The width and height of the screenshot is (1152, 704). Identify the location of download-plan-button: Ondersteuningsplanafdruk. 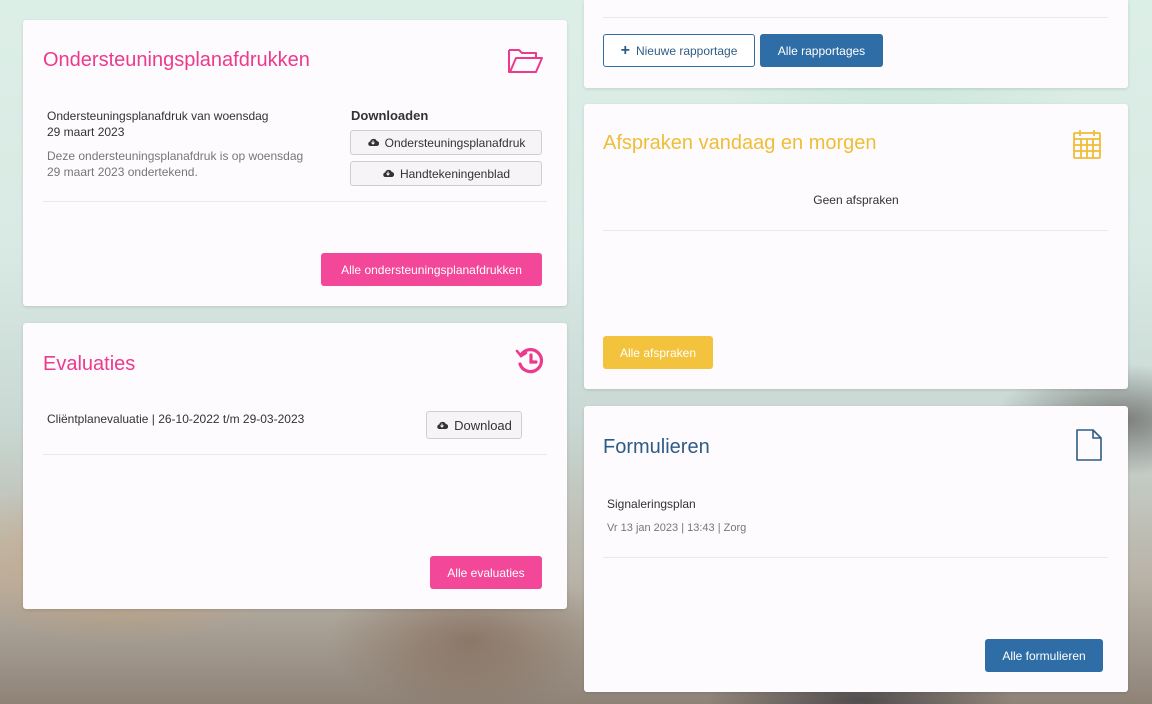
(446, 142).